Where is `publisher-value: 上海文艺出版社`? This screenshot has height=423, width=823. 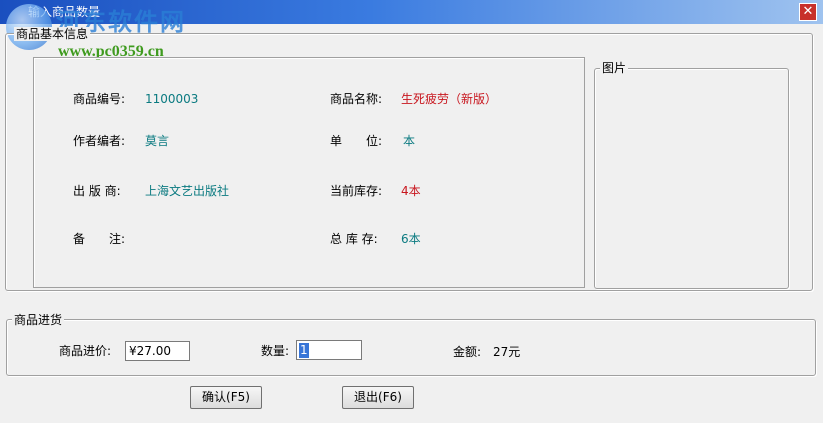 publisher-value: 上海文艺出版社 is located at coordinates (187, 191).